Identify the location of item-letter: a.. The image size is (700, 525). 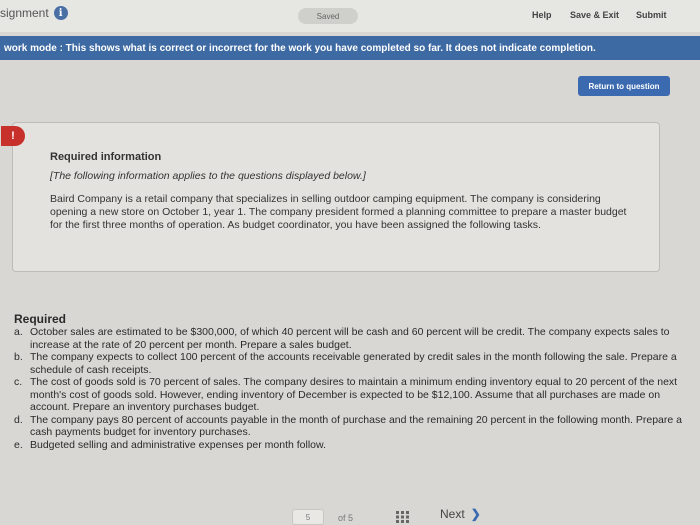
(18, 332).